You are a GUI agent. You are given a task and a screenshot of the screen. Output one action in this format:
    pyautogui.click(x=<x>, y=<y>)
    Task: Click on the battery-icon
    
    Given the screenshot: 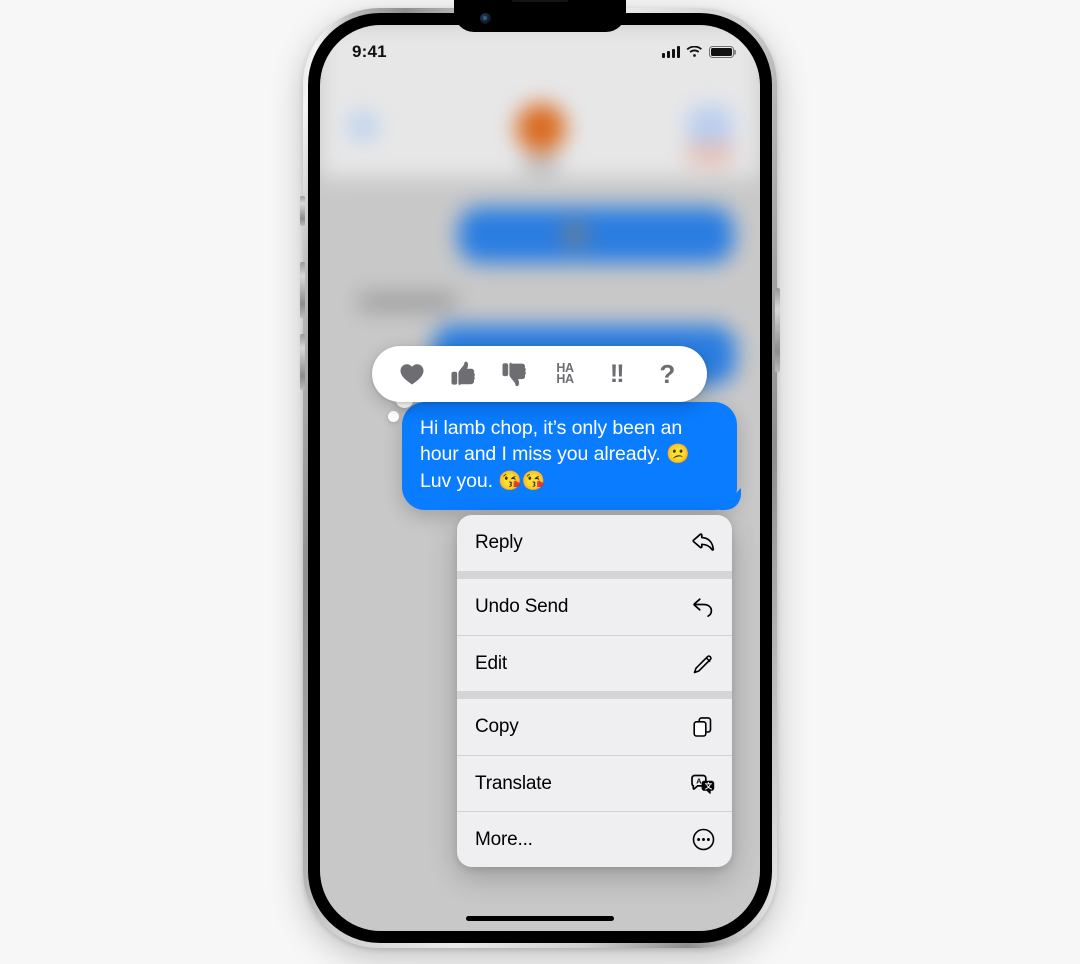 What is the action you would take?
    pyautogui.click(x=721, y=52)
    